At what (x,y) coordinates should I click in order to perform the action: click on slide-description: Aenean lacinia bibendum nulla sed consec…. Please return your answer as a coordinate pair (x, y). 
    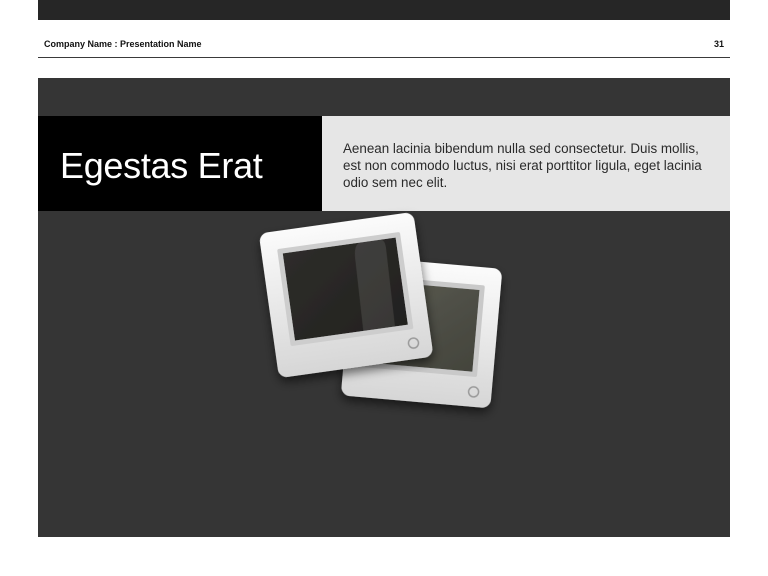
    Looking at the image, I should click on (522, 165).